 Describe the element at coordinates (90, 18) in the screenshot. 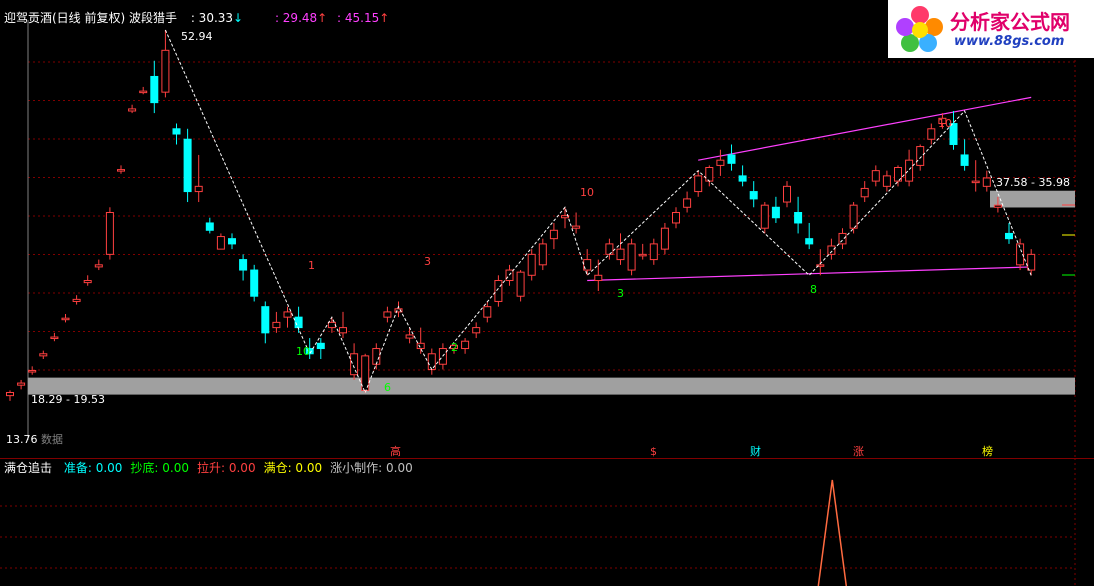

I see `chart-title: 迎驾贡酒(日线 前复权) 波段猎手` at that location.